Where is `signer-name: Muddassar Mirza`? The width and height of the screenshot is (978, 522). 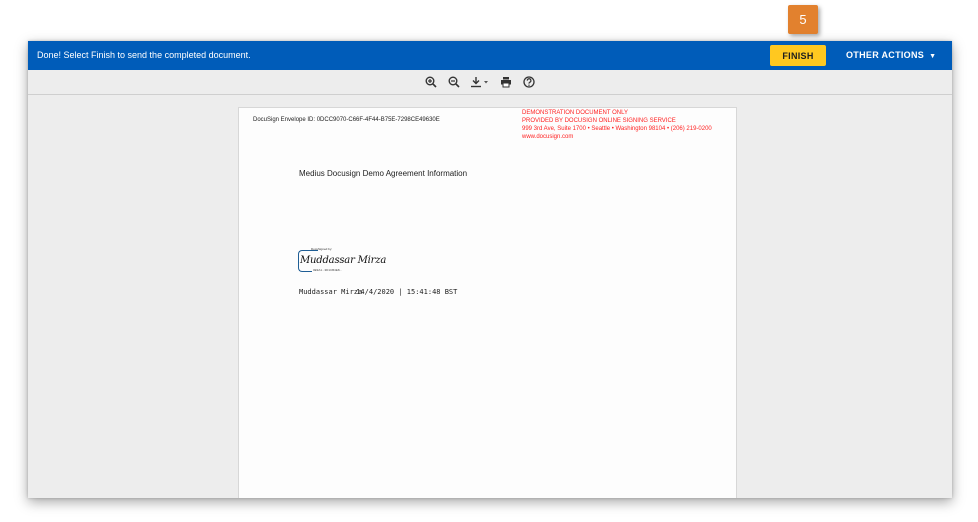
signer-name: Muddassar Mirza is located at coordinates (331, 292).